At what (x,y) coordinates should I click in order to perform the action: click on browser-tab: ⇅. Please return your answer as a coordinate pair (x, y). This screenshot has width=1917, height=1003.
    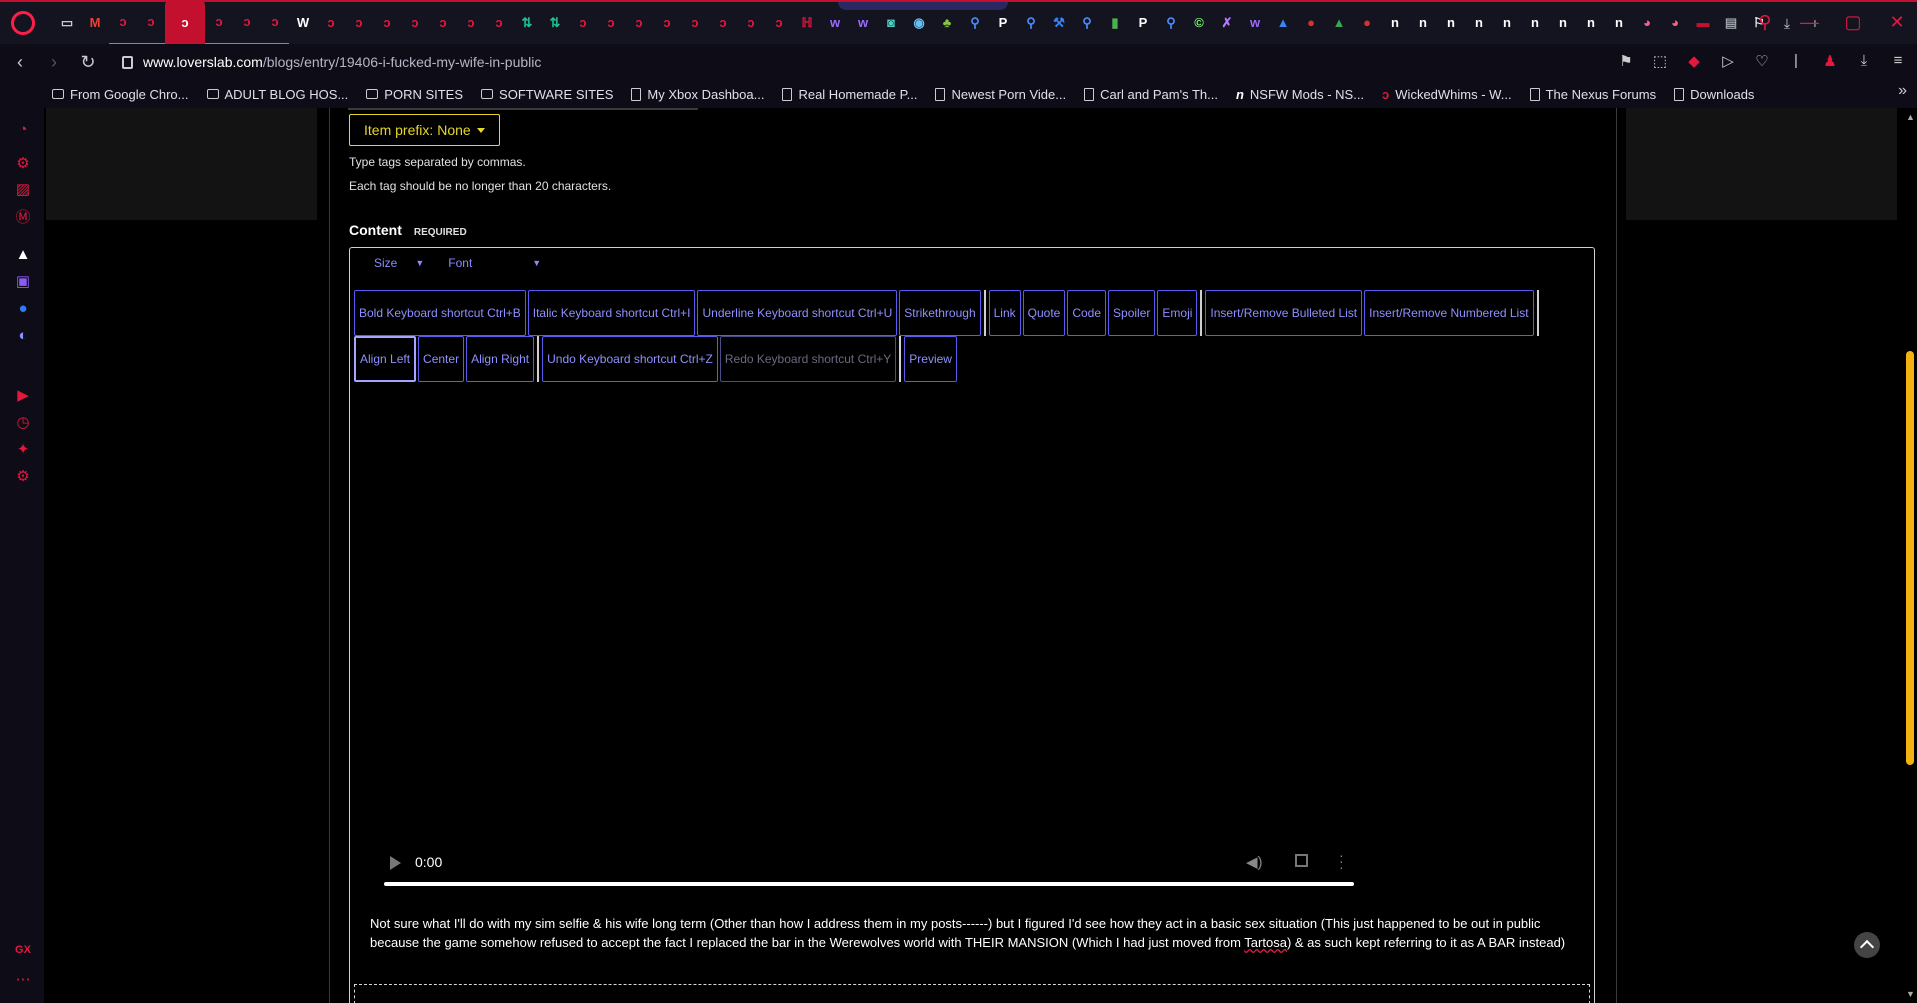
    Looking at the image, I should click on (555, 23).